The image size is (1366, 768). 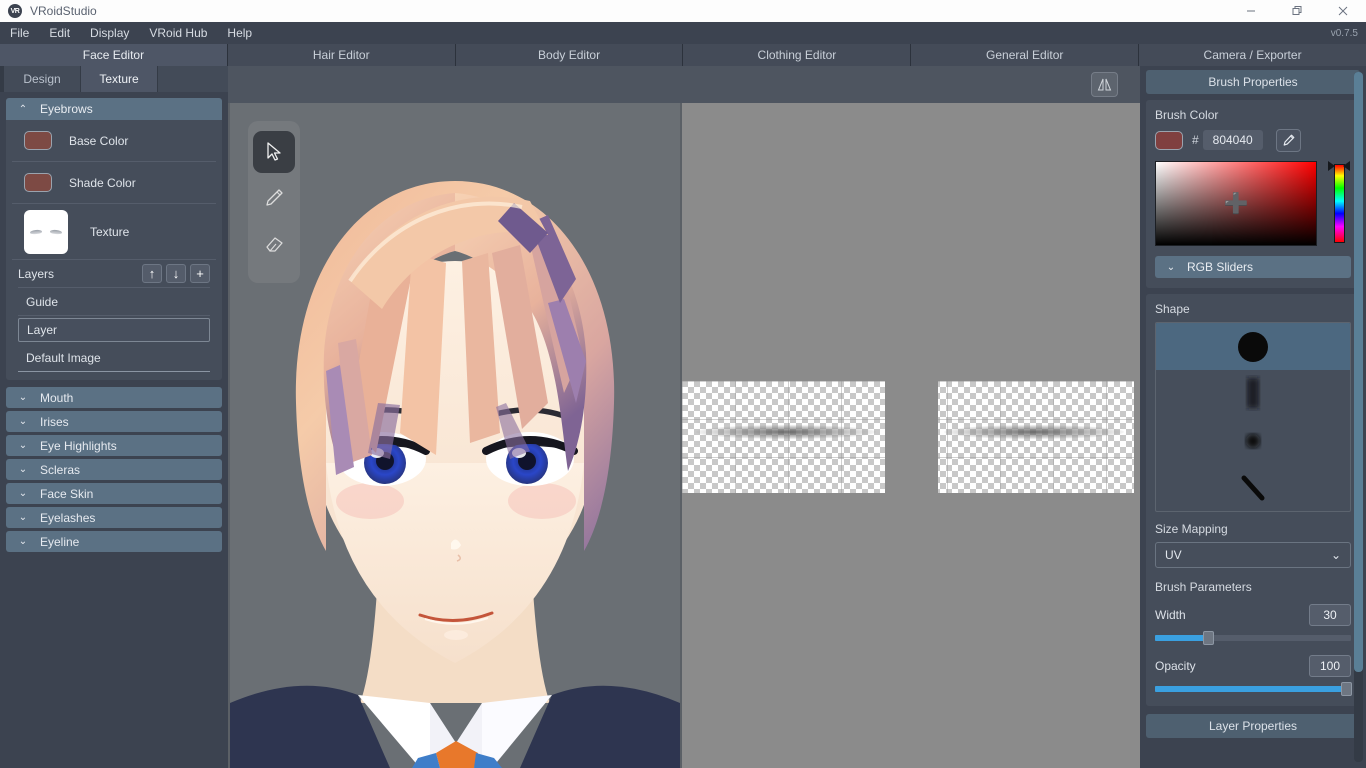 I want to click on brush-color-card: Brush Color # 804040 ➕ ⌄ RGB Sliders, so click(x=1253, y=194).